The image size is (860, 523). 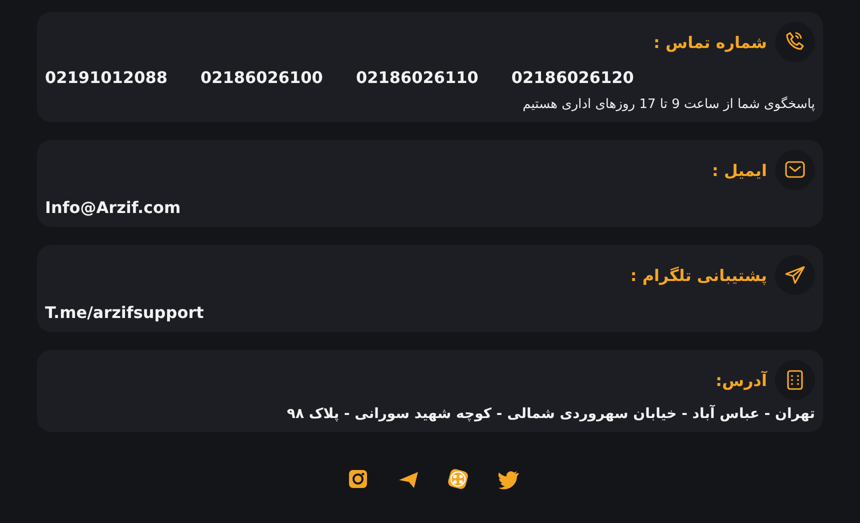 I want to click on telegram-link: T.me/arzifsupport, so click(x=124, y=312).